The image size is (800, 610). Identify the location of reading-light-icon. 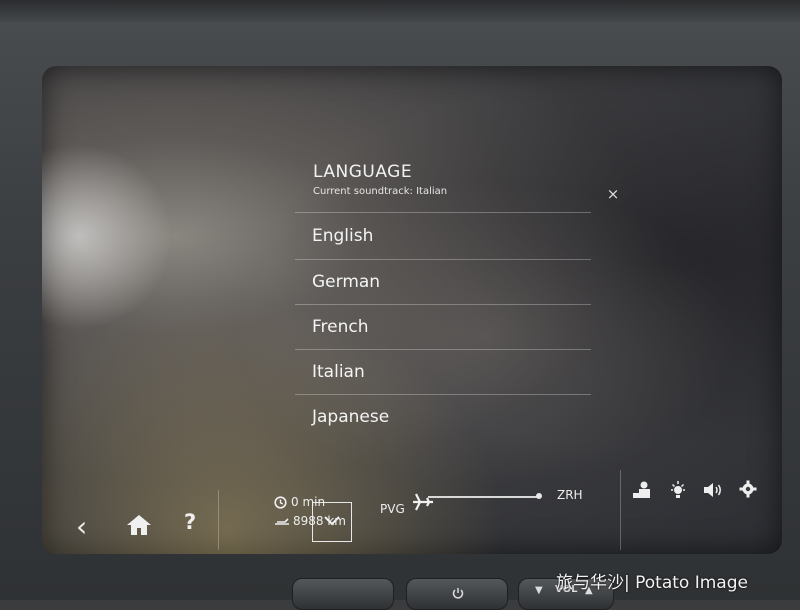
(678, 490).